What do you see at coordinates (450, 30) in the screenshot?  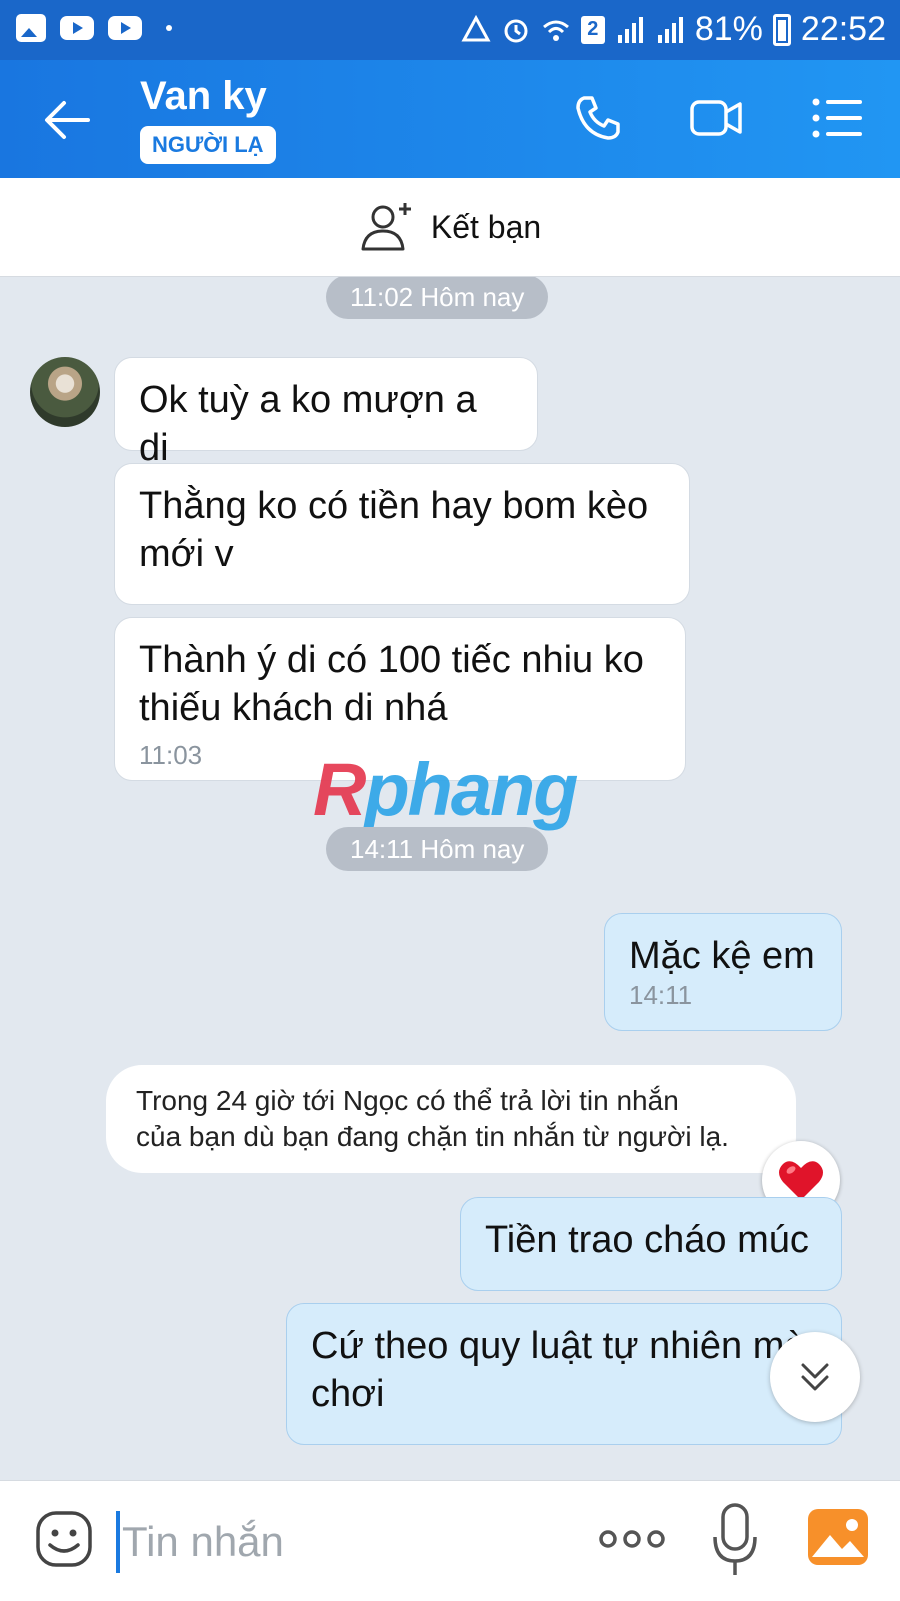 I see `status-bar: 2 81% 22:52` at bounding box center [450, 30].